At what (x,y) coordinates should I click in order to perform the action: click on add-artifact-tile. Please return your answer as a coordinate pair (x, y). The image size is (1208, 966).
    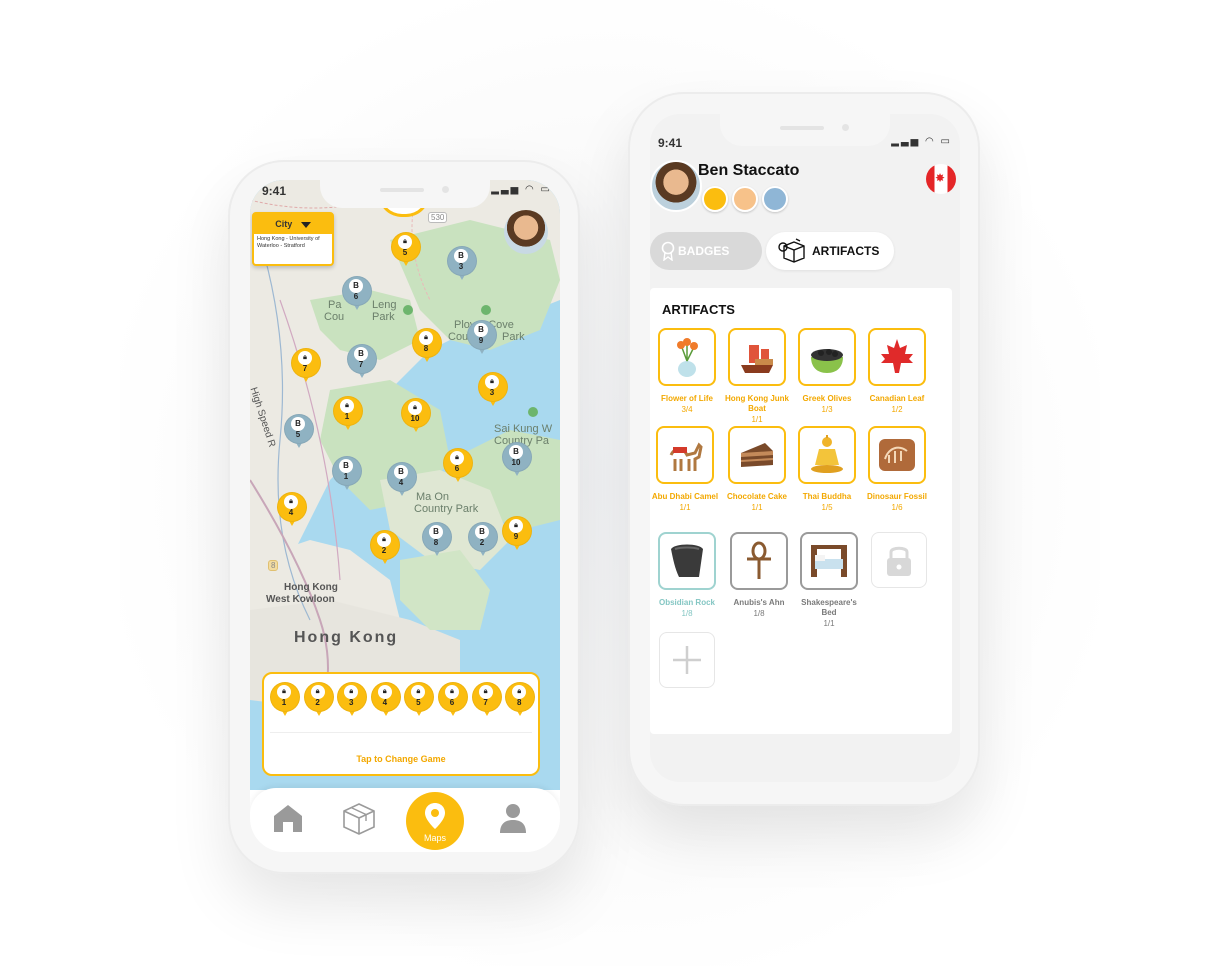
    Looking at the image, I should click on (687, 660).